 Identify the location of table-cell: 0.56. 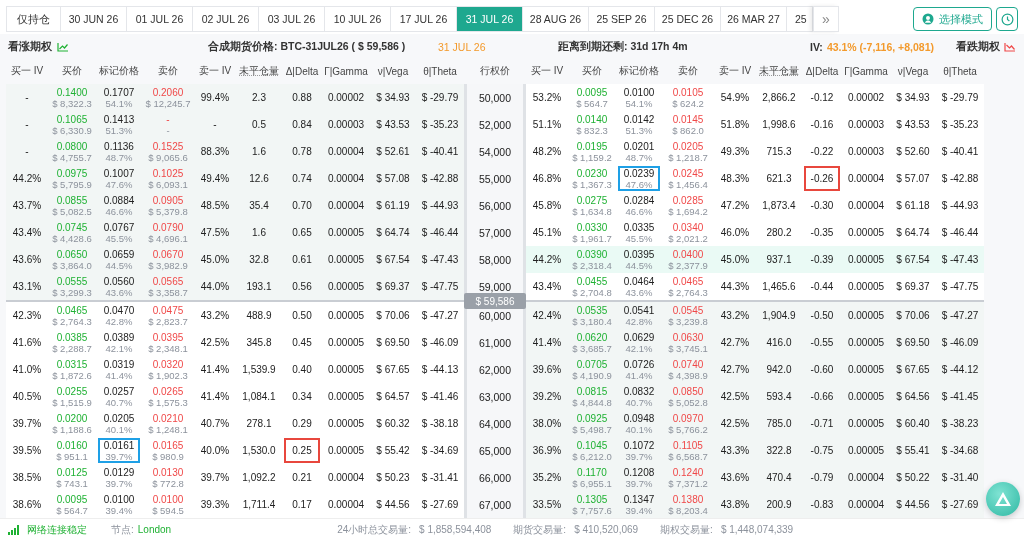
(302, 286).